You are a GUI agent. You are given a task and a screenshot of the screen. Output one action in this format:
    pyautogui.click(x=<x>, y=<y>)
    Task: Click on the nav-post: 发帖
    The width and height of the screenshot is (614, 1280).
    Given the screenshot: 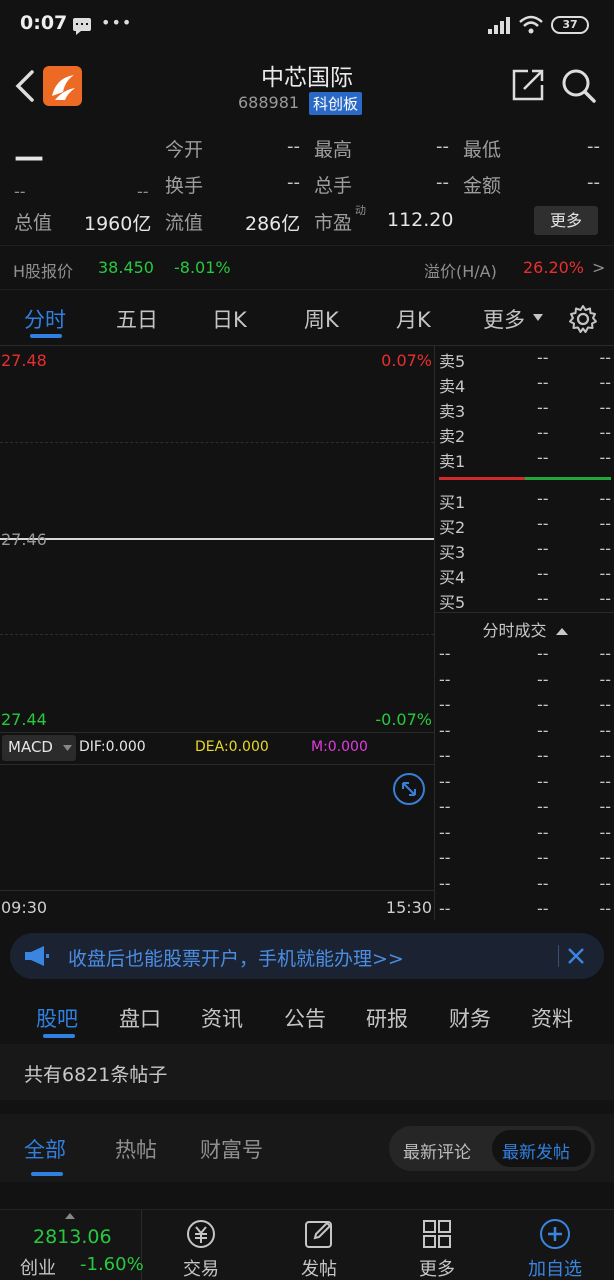 What is the action you would take?
    pyautogui.click(x=319, y=1245)
    